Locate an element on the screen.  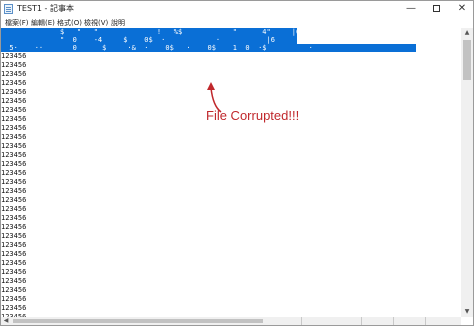
status-bar is located at coordinates (381, 321).